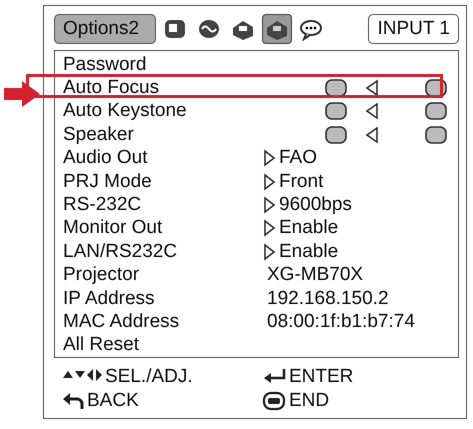  Describe the element at coordinates (163, 251) in the screenshot. I see `menu-item: LAN/RS232C` at that location.